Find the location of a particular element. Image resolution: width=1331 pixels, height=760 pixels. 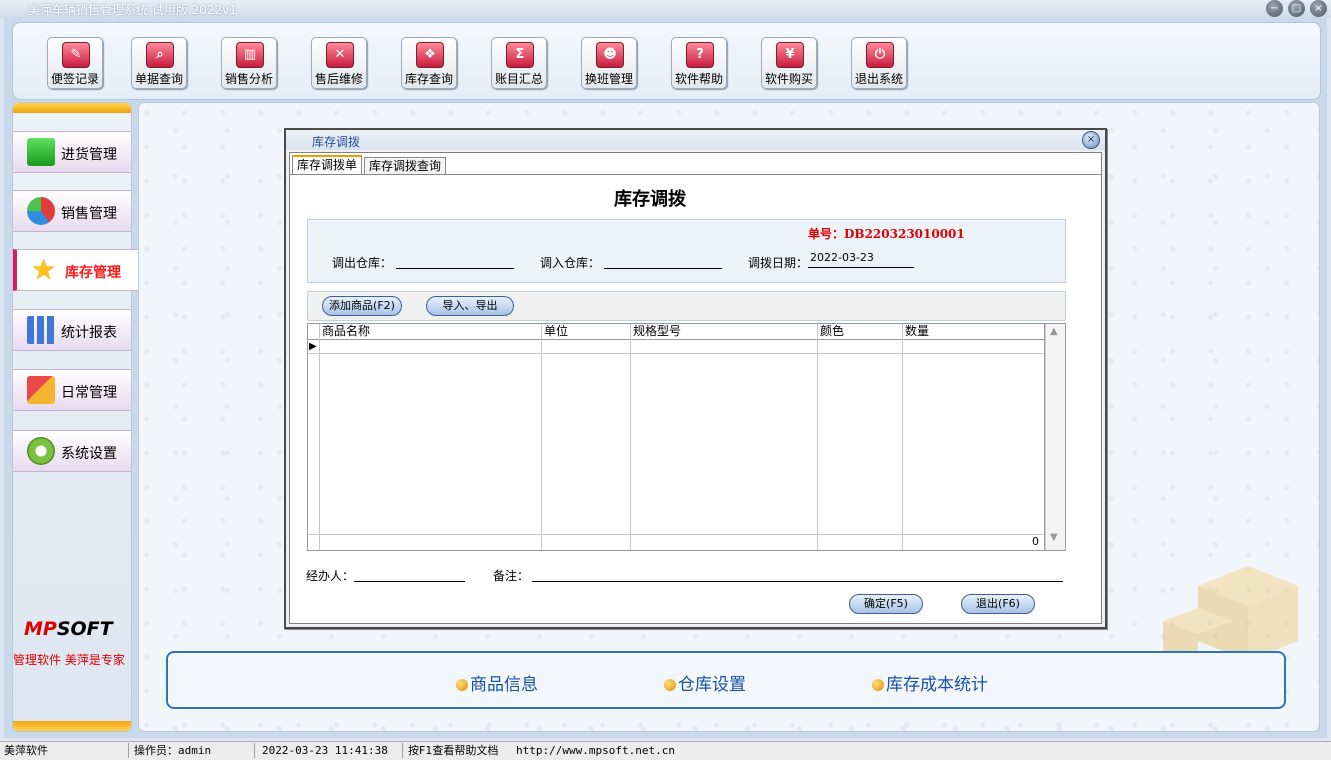

toolbar-accounts-button: Σ 账目汇总 is located at coordinates (519, 63).